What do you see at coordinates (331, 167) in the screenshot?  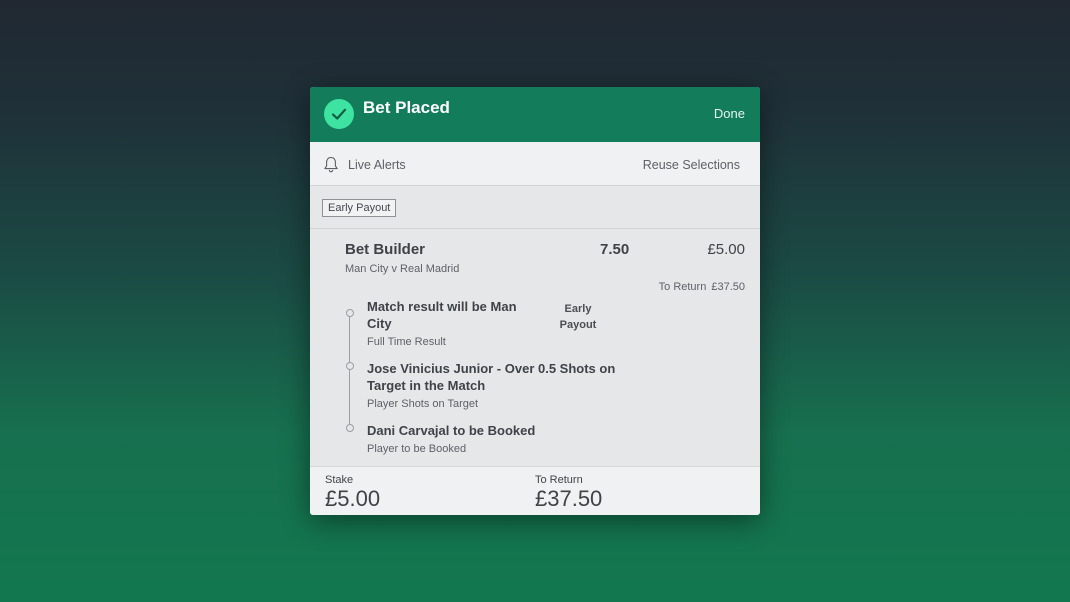 I see `bell-icon` at bounding box center [331, 167].